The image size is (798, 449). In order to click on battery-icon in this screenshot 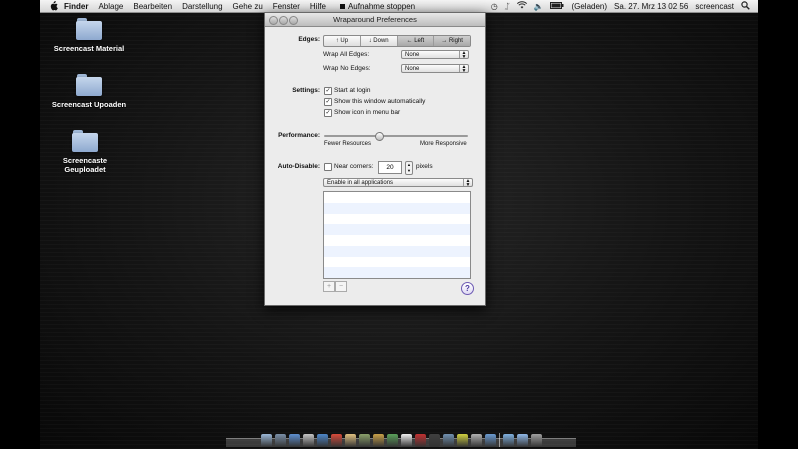, I will do `click(557, 6)`.